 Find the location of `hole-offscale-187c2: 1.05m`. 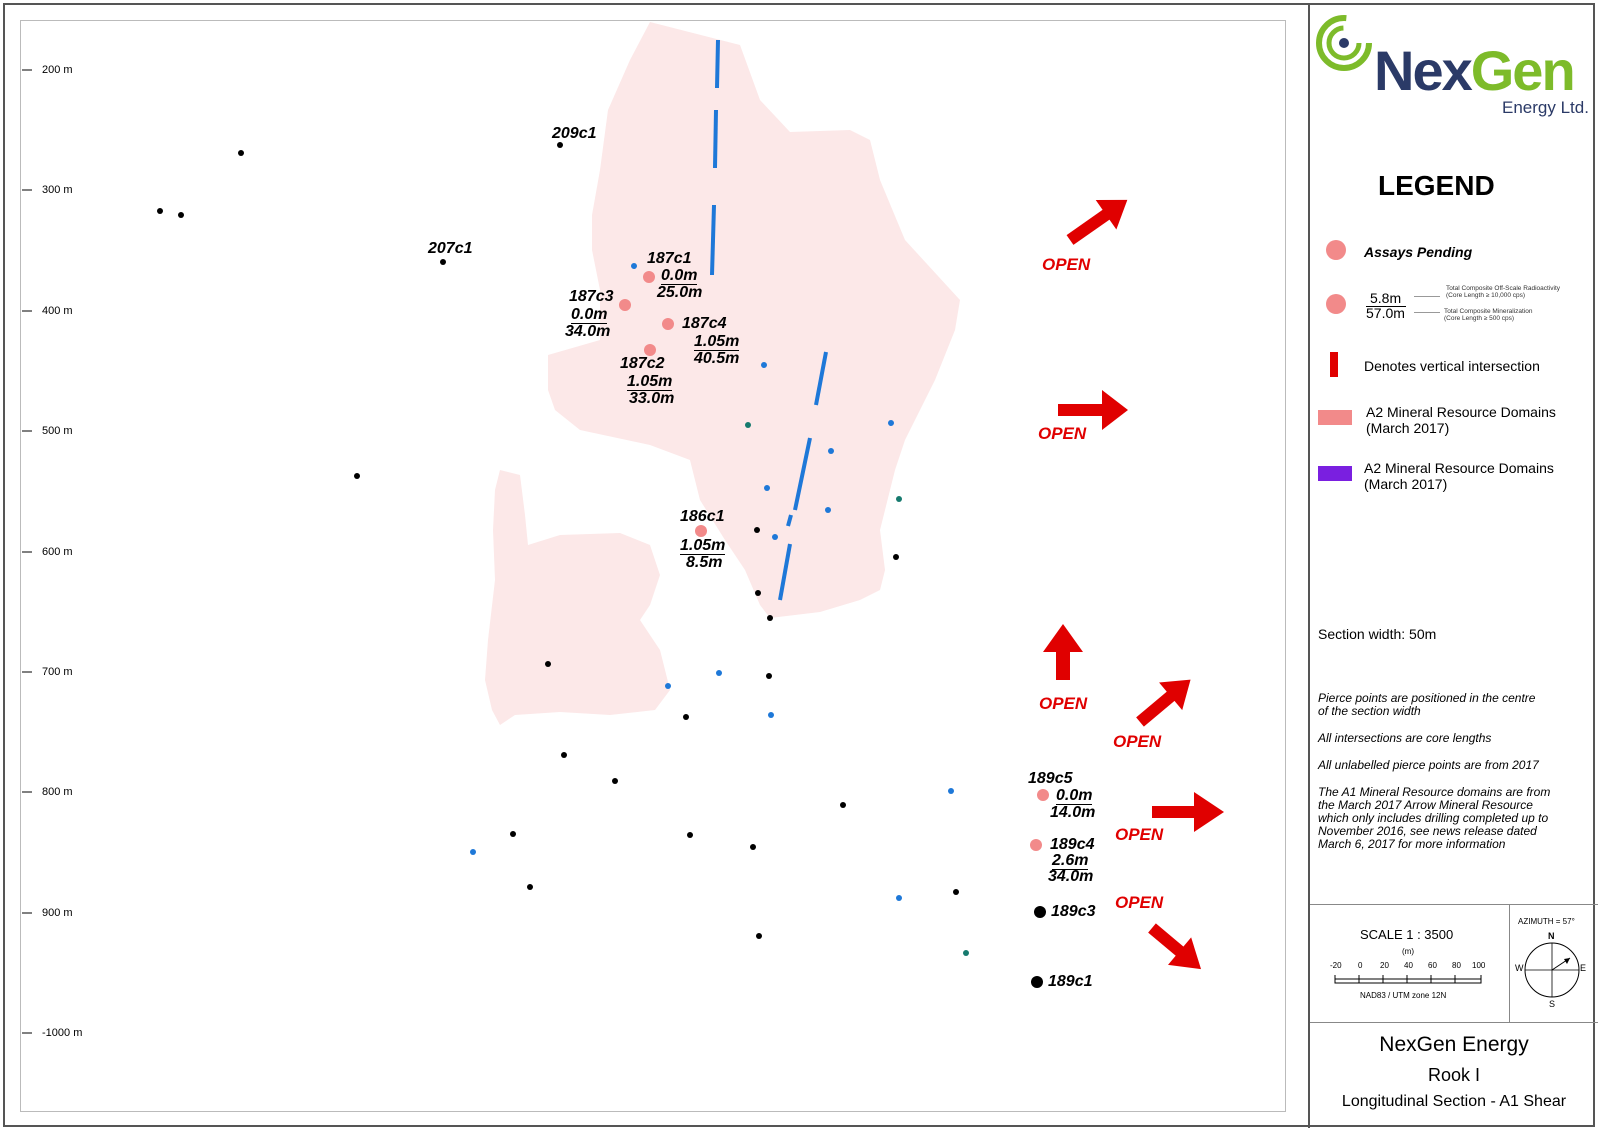

hole-offscale-187c2: 1.05m is located at coordinates (650, 382).